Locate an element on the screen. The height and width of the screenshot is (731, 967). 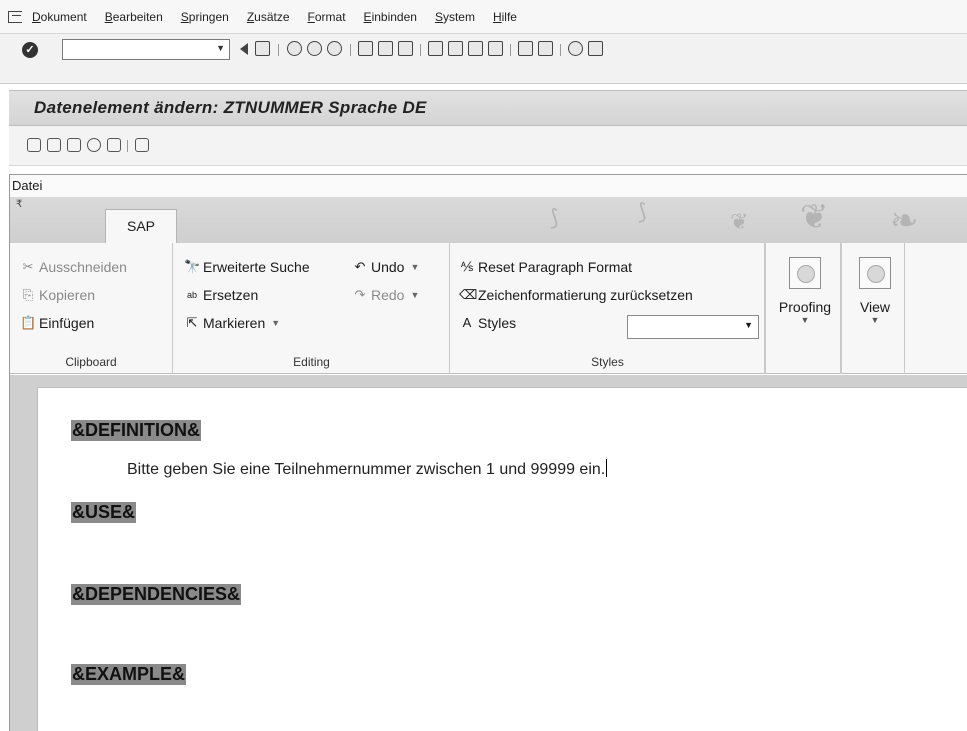
styles-dropdown: ▼ is located at coordinates (693, 327).